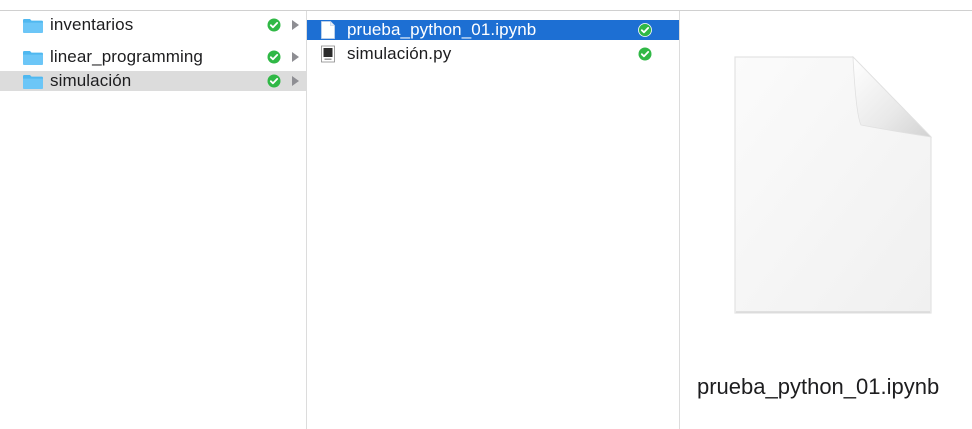 Image resolution: width=972 pixels, height=429 pixels. Describe the element at coordinates (153, 25) in the screenshot. I see `folder-row-inventarios: inventarios` at that location.